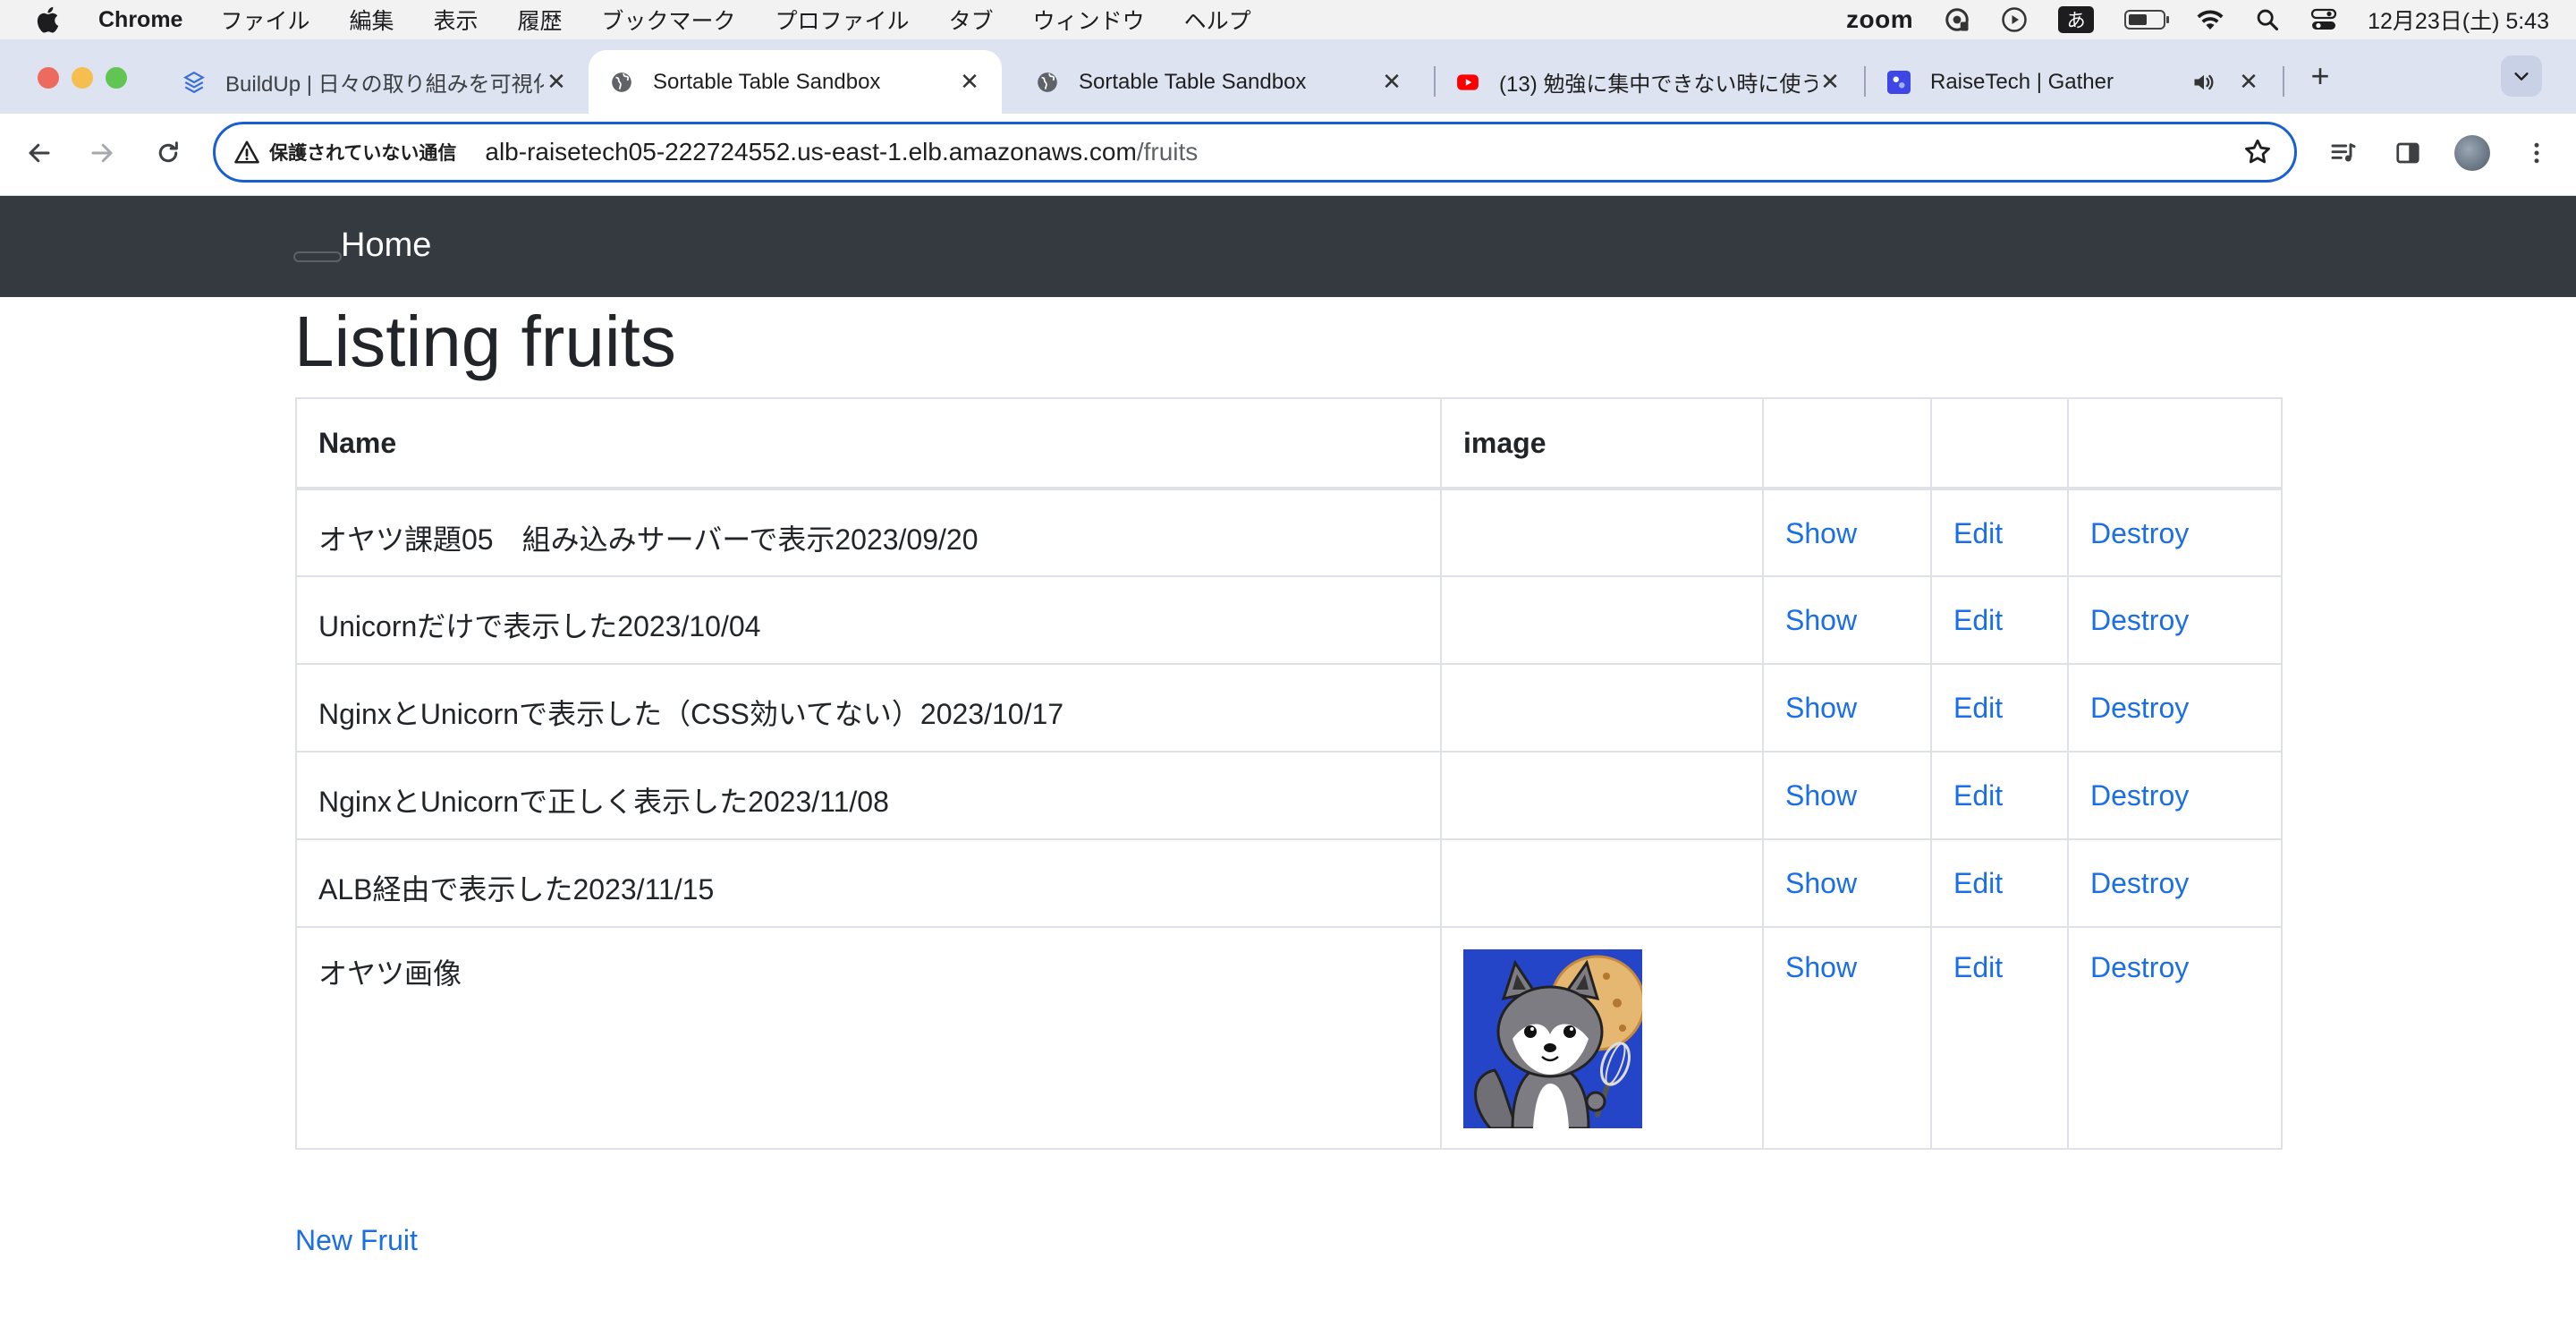 The height and width of the screenshot is (1335, 2576). What do you see at coordinates (1468, 81) in the screenshot?
I see `youtube-icon` at bounding box center [1468, 81].